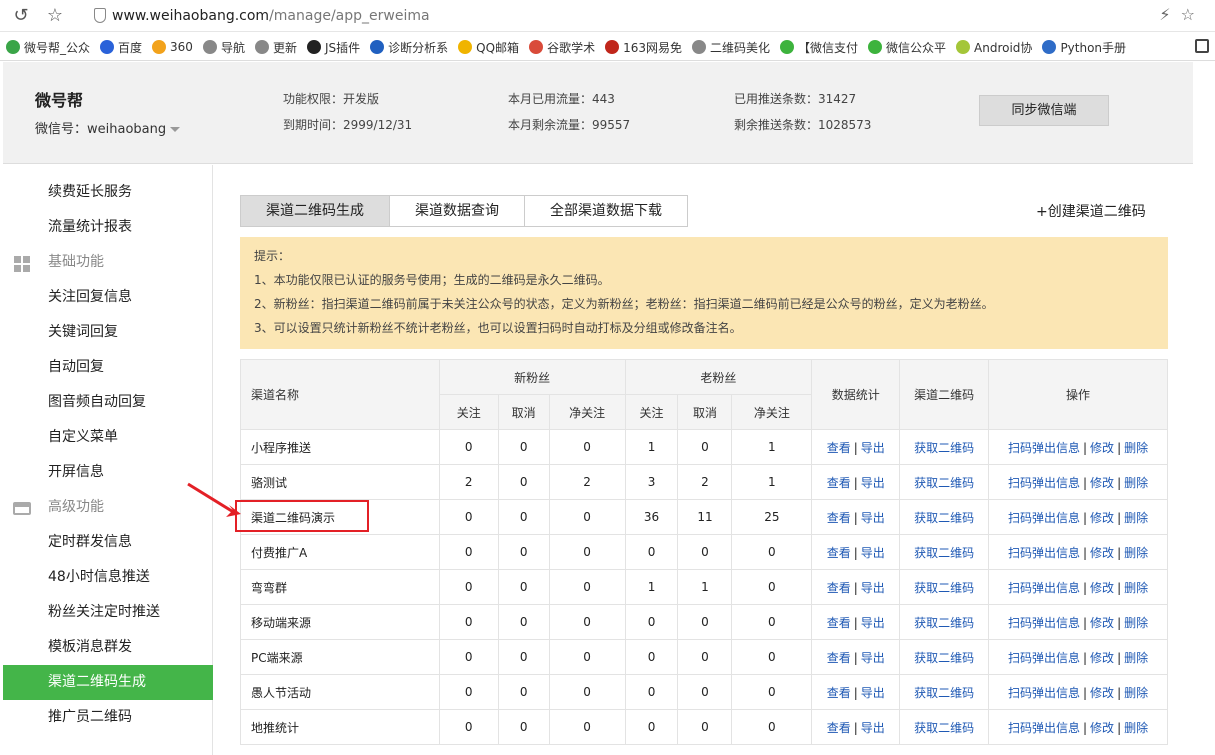 The image size is (1215, 755). What do you see at coordinates (108, 402) in the screenshot?
I see `sidebar-item: 图音频自动回复` at bounding box center [108, 402].